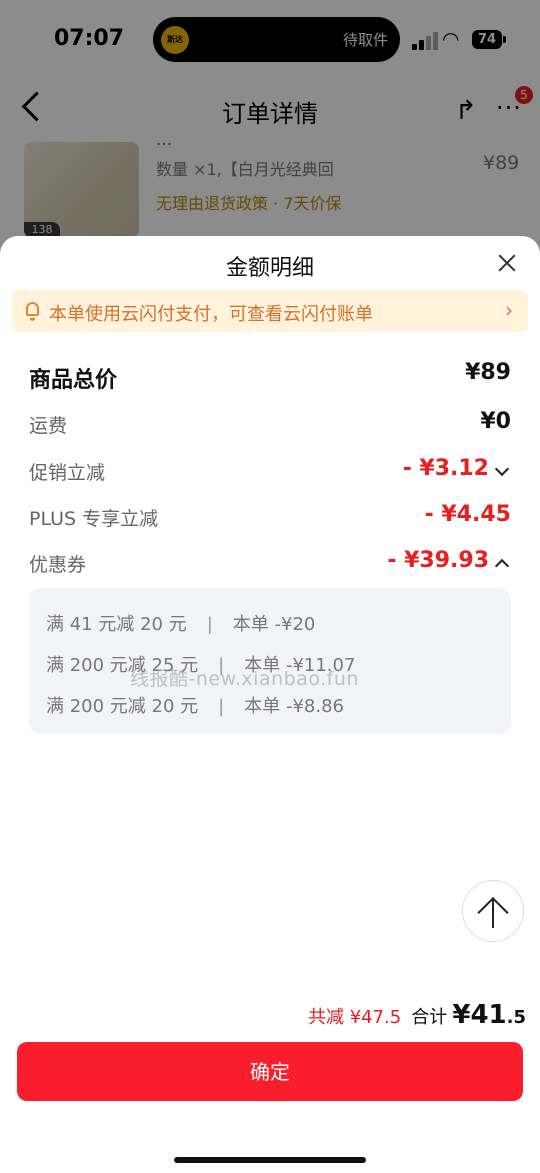 This screenshot has height=1173, width=540. Describe the element at coordinates (270, 1160) in the screenshot. I see `home-indicator` at that location.